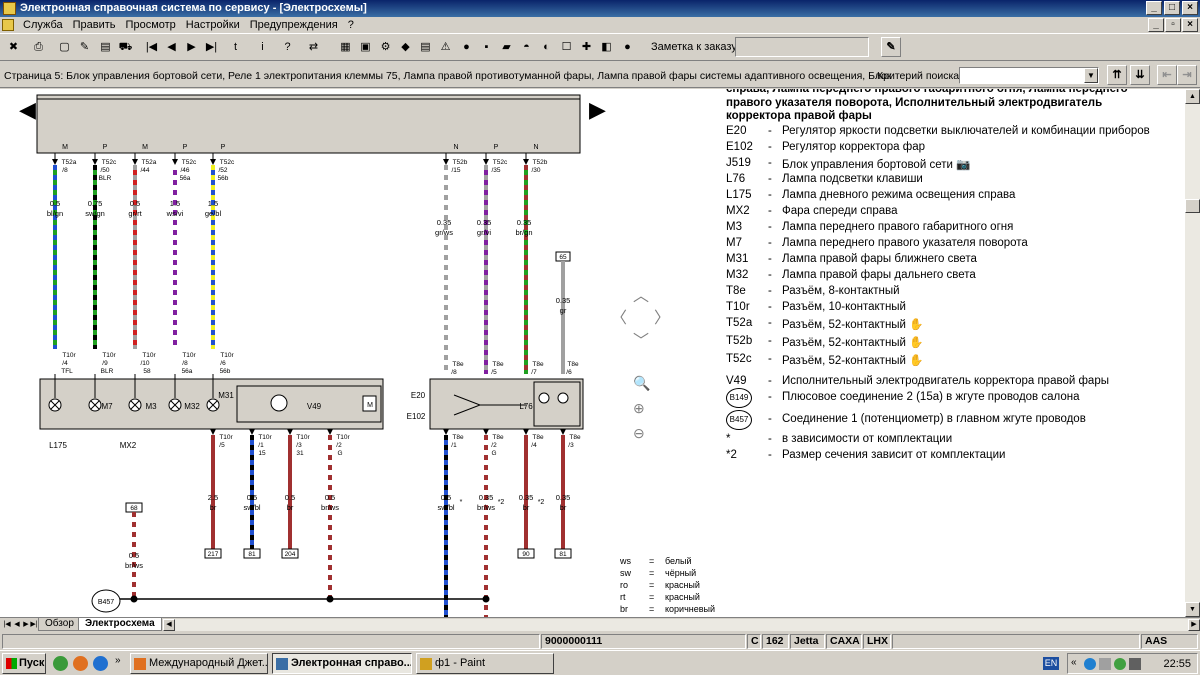 Image resolution: width=1200 pixels, height=675 pixels. What do you see at coordinates (535, 170) in the screenshot?
I see `connector-pin: /30` at bounding box center [535, 170].